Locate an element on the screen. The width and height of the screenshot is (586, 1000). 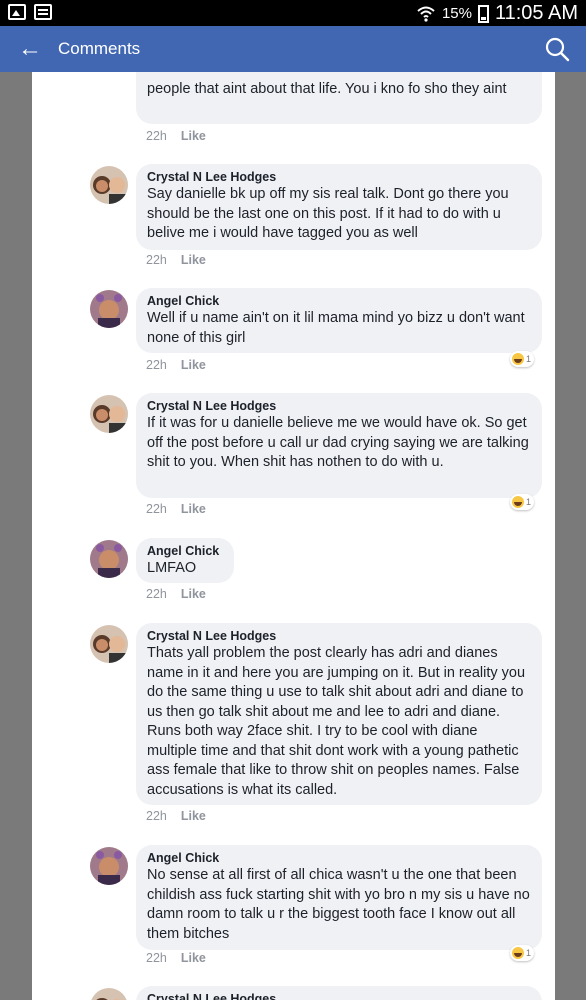
app-bar: ← Comments is located at coordinates (293, 49).